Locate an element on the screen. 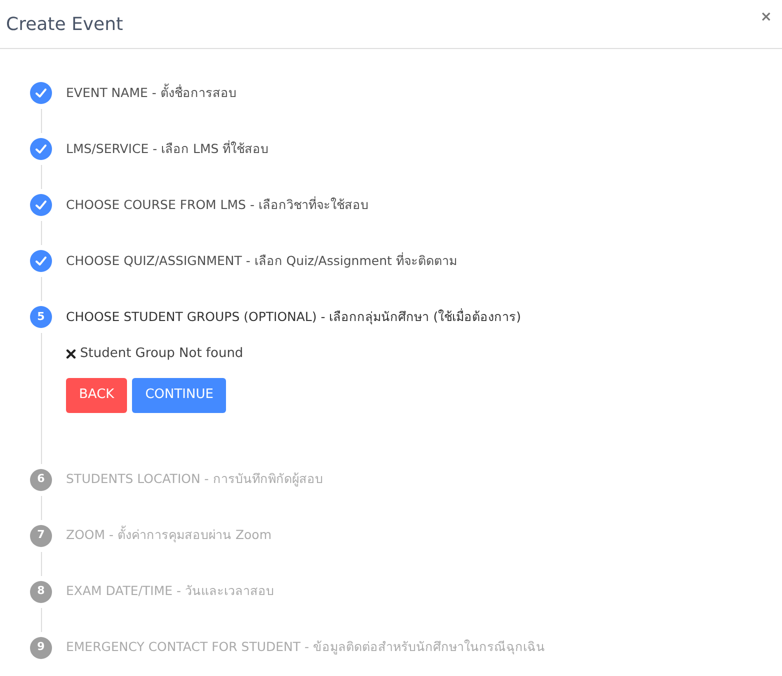 This screenshot has height=676, width=782. step-label: LMS/SERVICE - เลือก LMS ที่ใช้สอบ is located at coordinates (167, 148).